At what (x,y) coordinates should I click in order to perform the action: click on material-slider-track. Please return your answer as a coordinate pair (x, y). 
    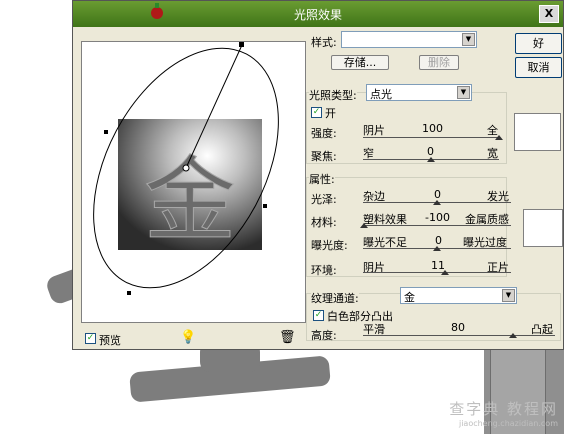
    Looking at the image, I should click on (437, 225).